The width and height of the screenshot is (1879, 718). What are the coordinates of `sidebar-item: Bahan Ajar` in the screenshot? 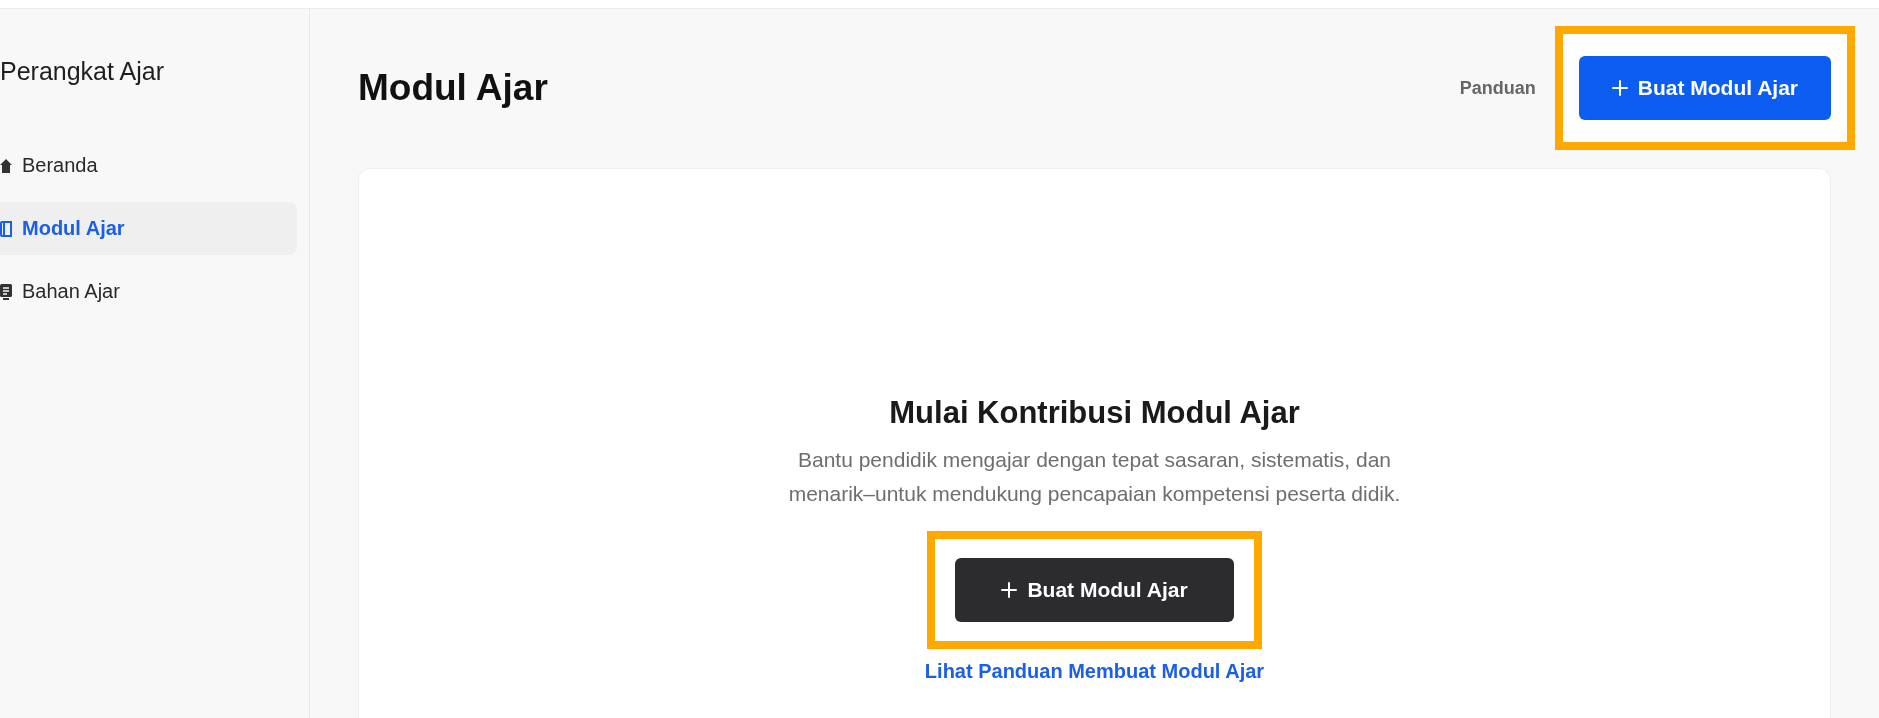 It's located at (148, 291).